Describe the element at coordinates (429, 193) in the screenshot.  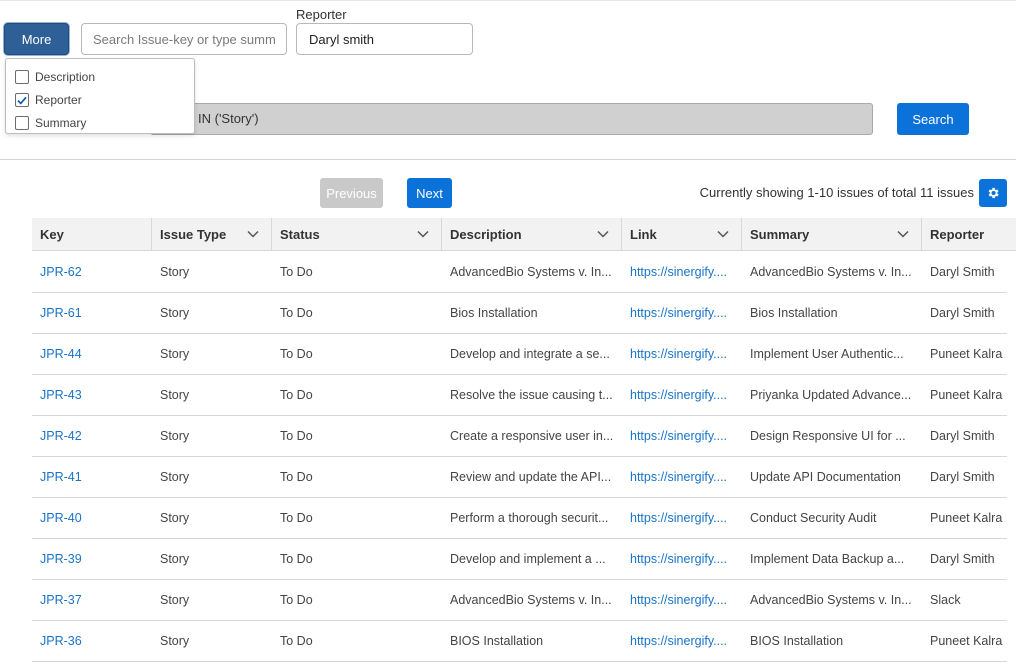
I see `next-button: Next` at that location.